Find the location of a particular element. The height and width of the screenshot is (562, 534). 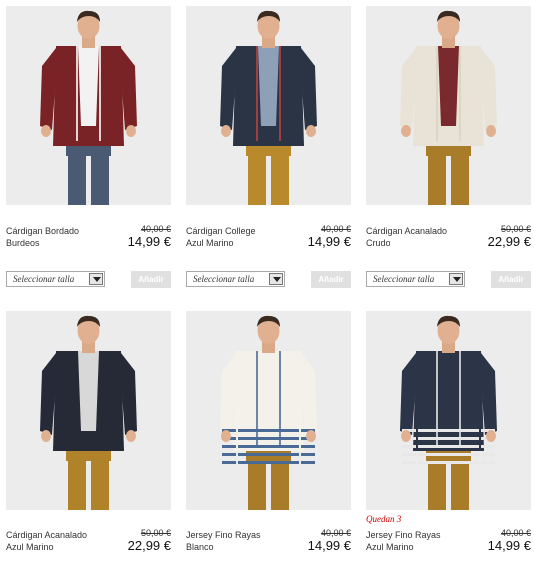

product-name: Jersey Fino Rayas Azul Marino is located at coordinates (416, 541).